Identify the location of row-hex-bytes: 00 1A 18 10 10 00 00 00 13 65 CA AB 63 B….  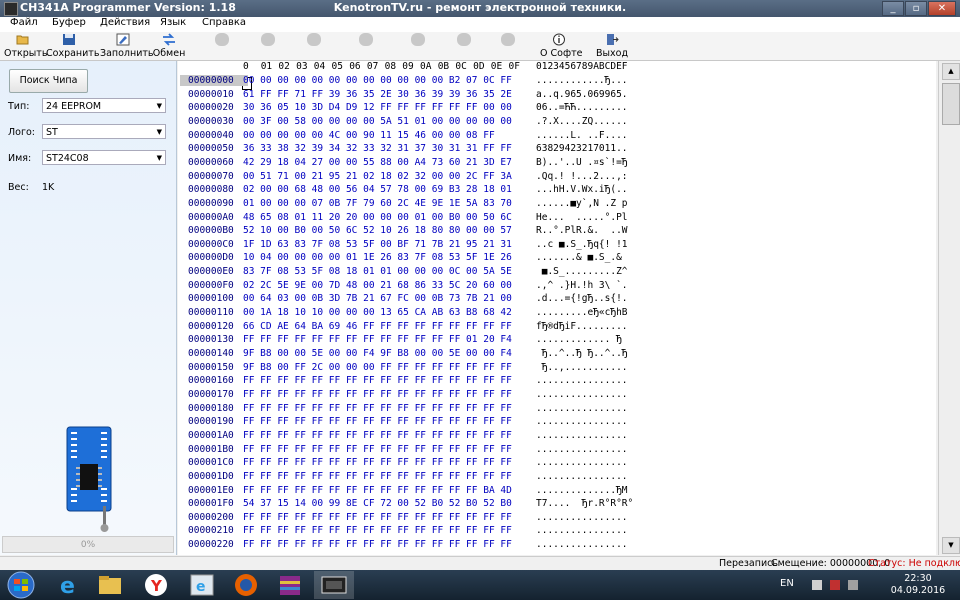
(377, 312).